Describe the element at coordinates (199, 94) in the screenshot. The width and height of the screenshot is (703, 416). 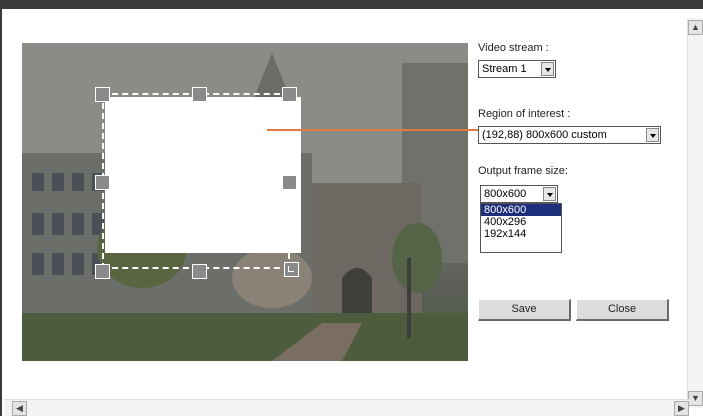
I see `roi-handle-top` at that location.